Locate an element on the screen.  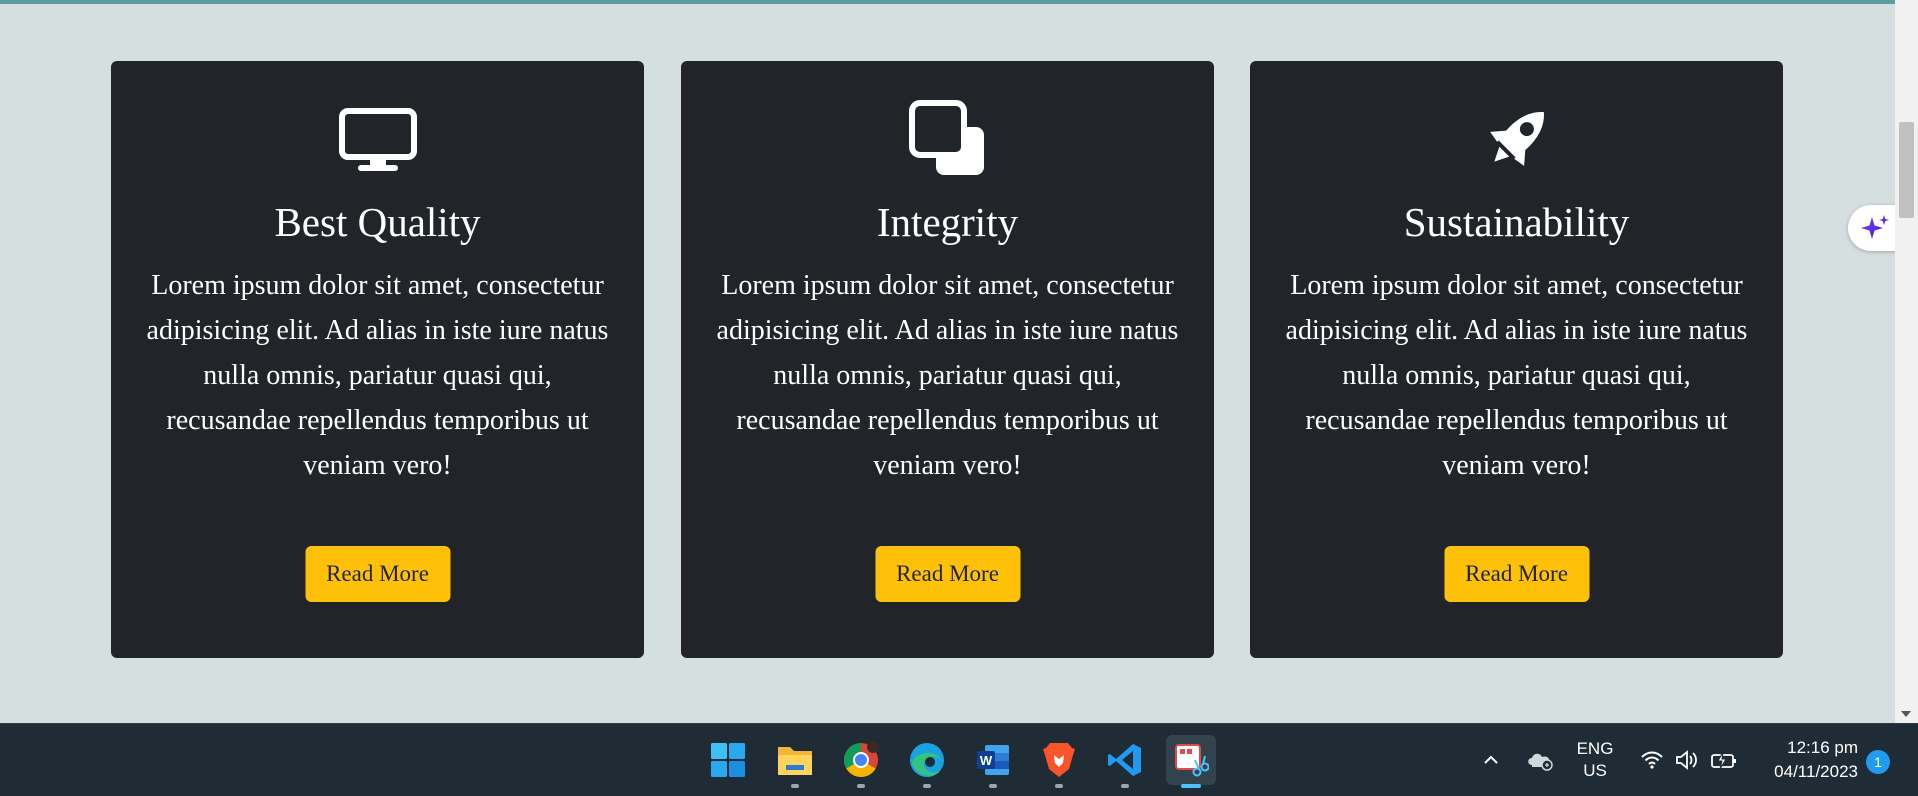
snipping-tool-icon is located at coordinates (1192, 760).